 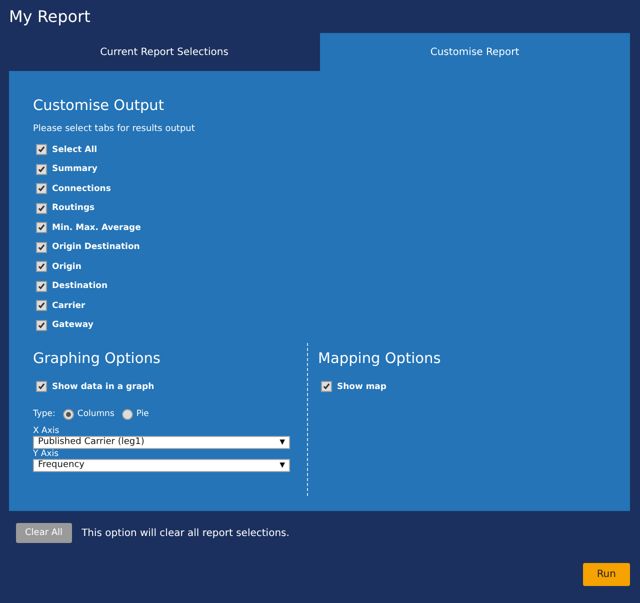 I want to click on checkbox-option: Summary, so click(x=67, y=169).